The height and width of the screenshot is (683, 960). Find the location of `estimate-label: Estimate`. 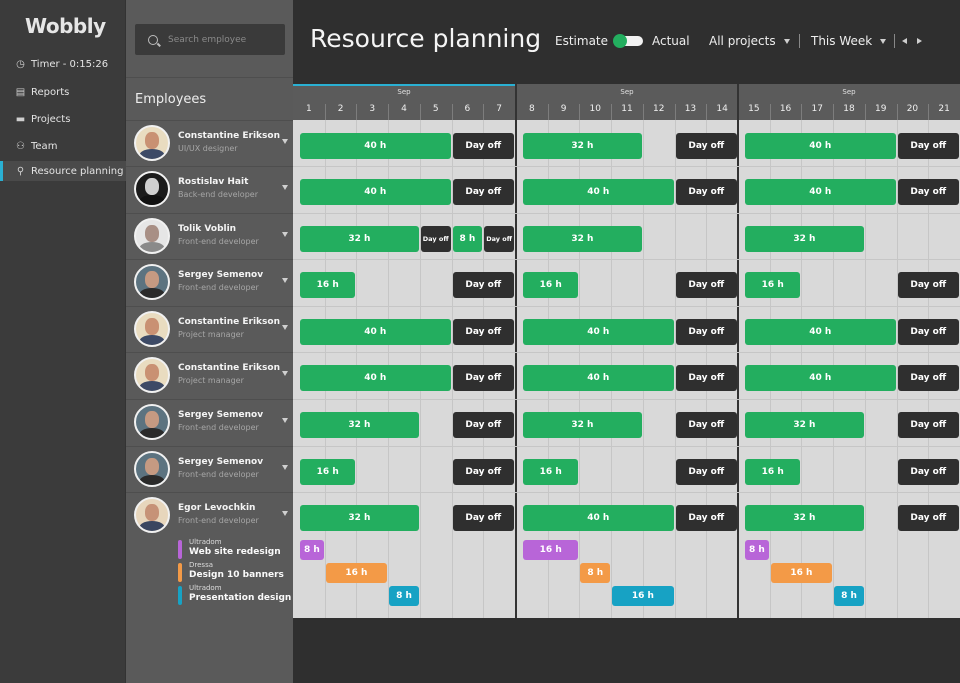

estimate-label: Estimate is located at coordinates (581, 41).